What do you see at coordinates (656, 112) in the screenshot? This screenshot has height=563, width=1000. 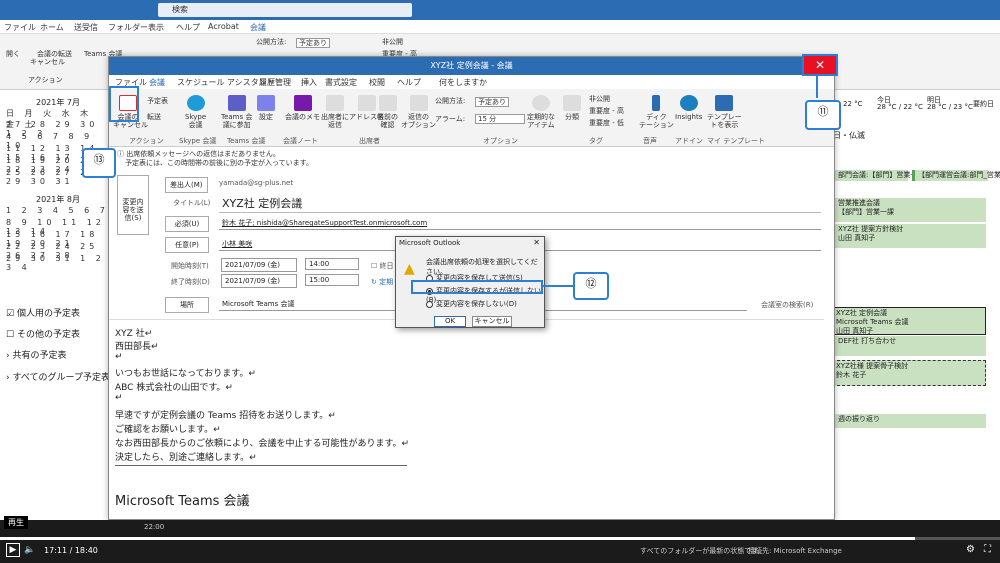 I see `dictate-button: ディク テーション` at bounding box center [656, 112].